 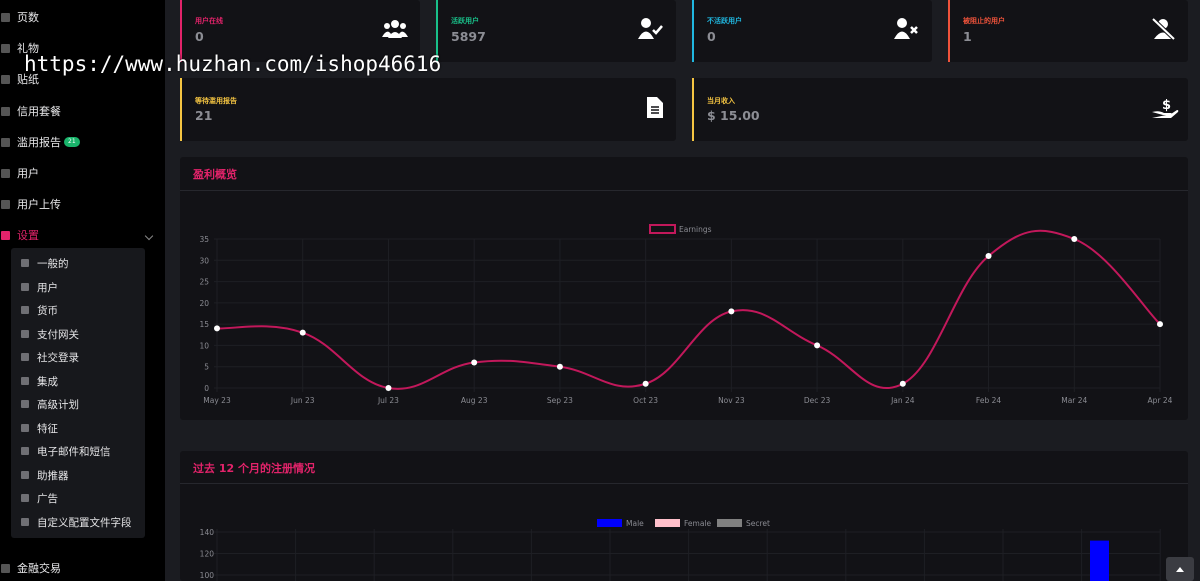 What do you see at coordinates (206, 367) in the screenshot?
I see `y-tick-label: 5` at bounding box center [206, 367].